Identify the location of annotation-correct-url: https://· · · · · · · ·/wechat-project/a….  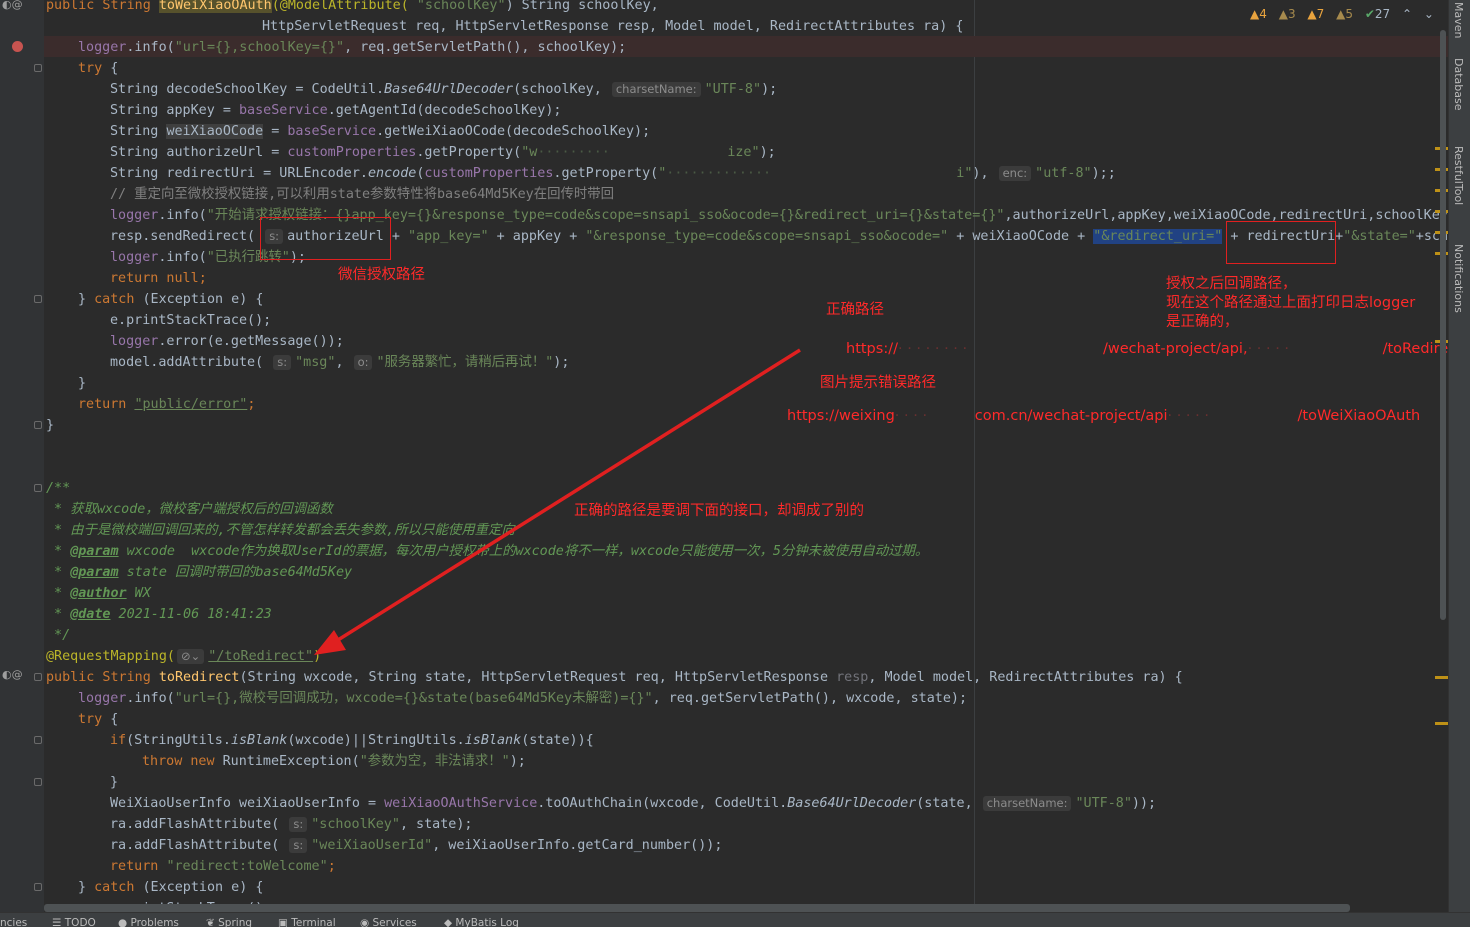
(1147, 349).